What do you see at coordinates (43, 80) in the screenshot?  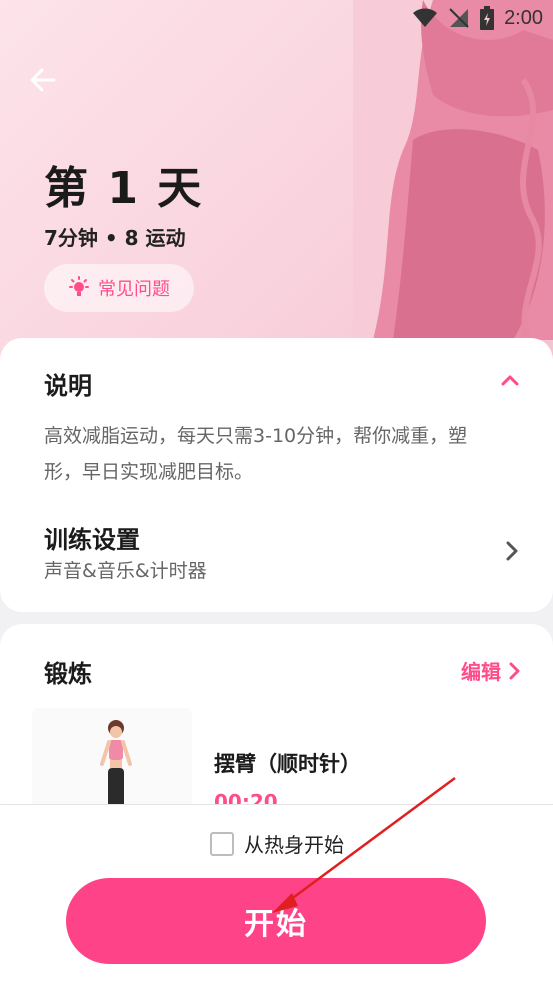 I see `back-arrow-icon` at bounding box center [43, 80].